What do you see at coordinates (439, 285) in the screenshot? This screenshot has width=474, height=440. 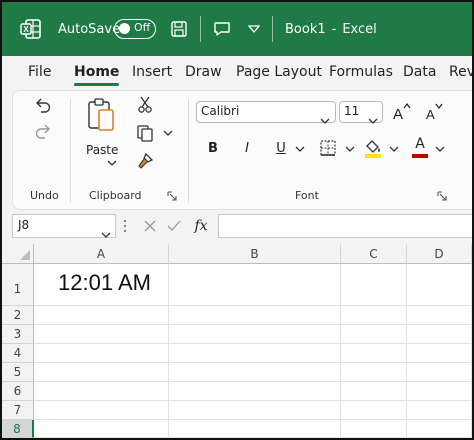 I see `cell-d1` at bounding box center [439, 285].